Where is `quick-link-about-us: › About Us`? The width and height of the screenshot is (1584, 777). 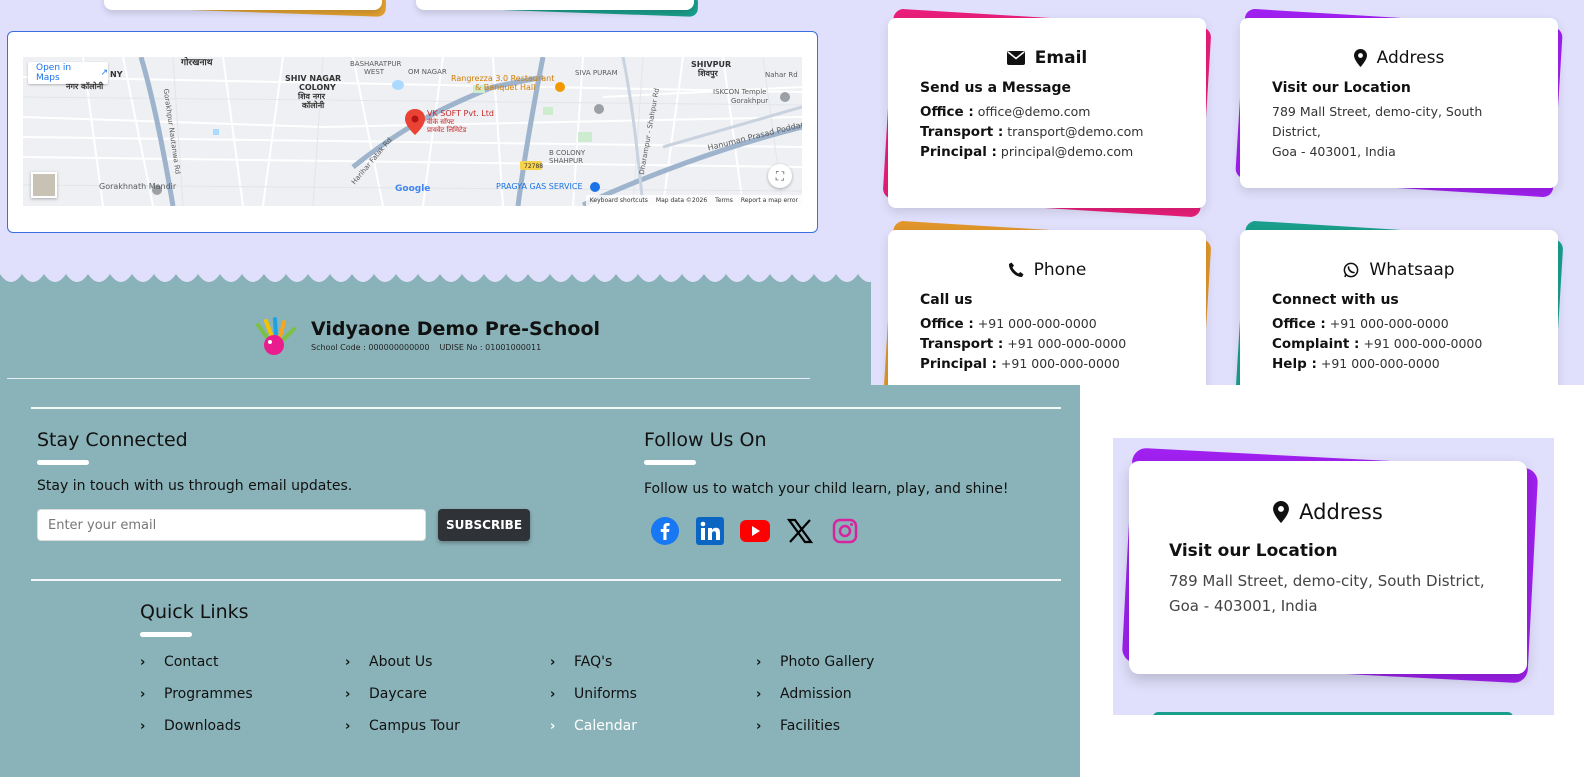 quick-link-about-us: › About Us is located at coordinates (388, 662).